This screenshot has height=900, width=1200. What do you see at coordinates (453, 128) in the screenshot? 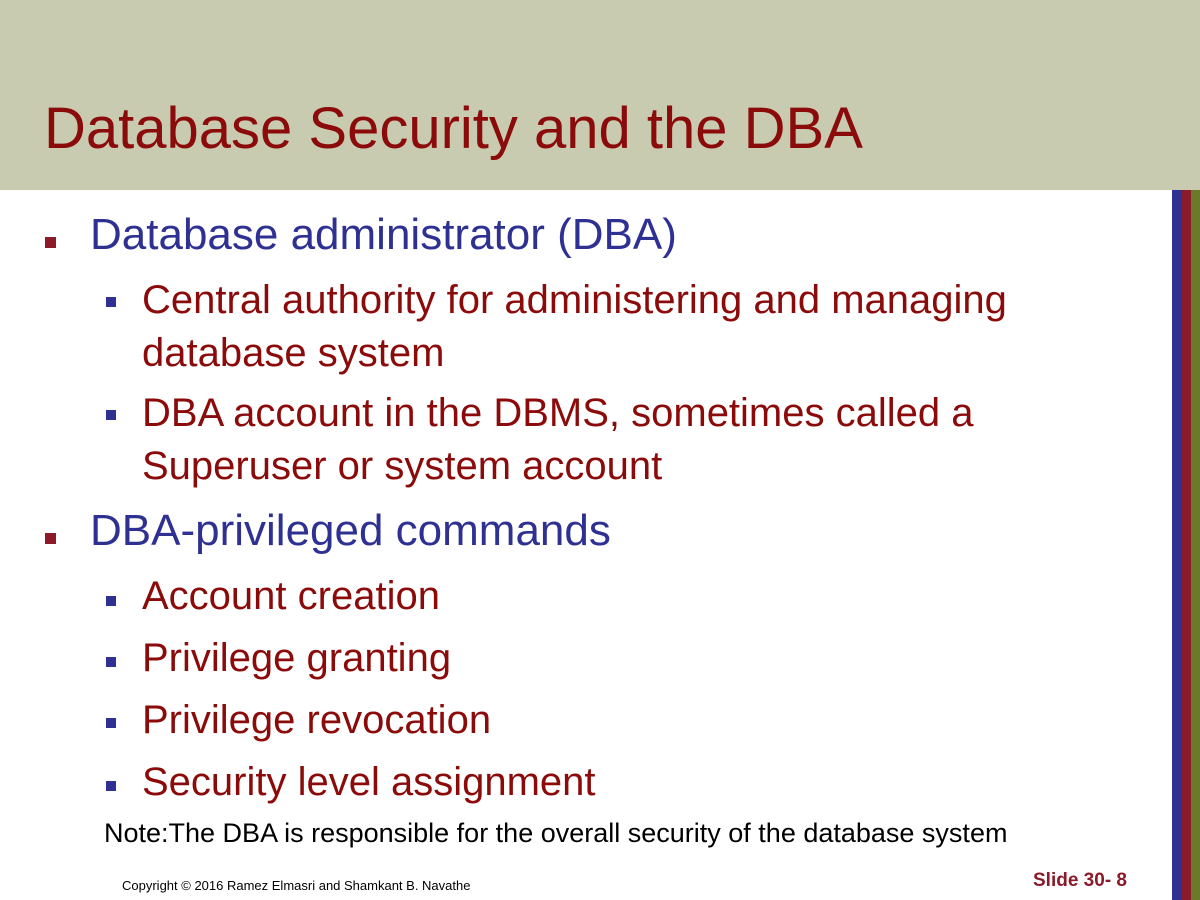
I see `slide-title: Database Security and the DBA` at bounding box center [453, 128].